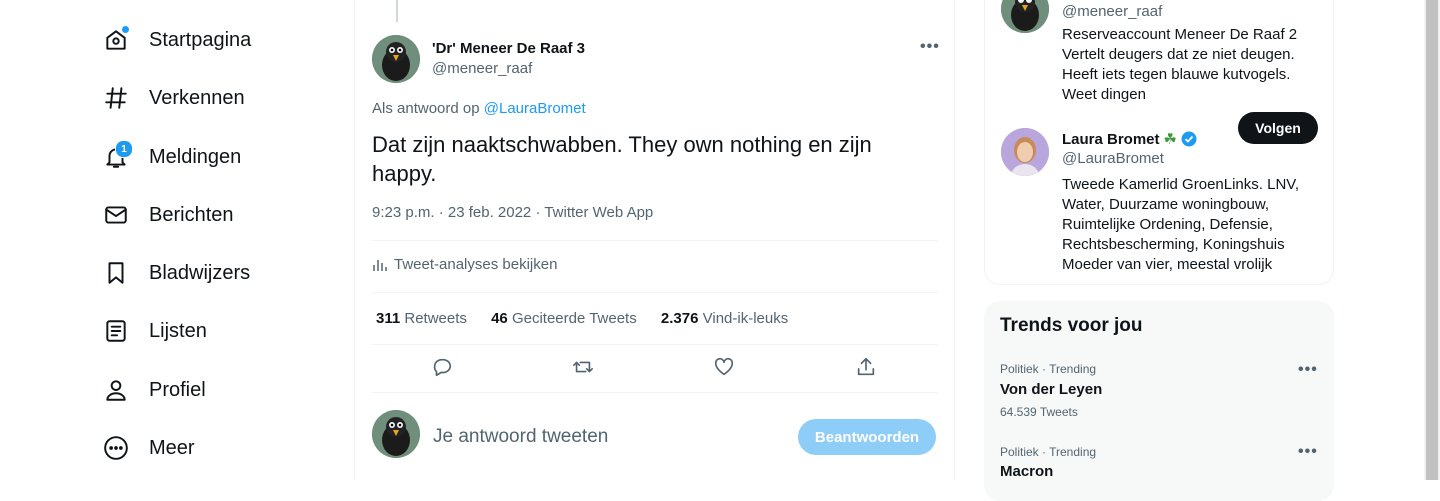  What do you see at coordinates (197, 97) in the screenshot?
I see `nav-label: Verkennen` at bounding box center [197, 97].